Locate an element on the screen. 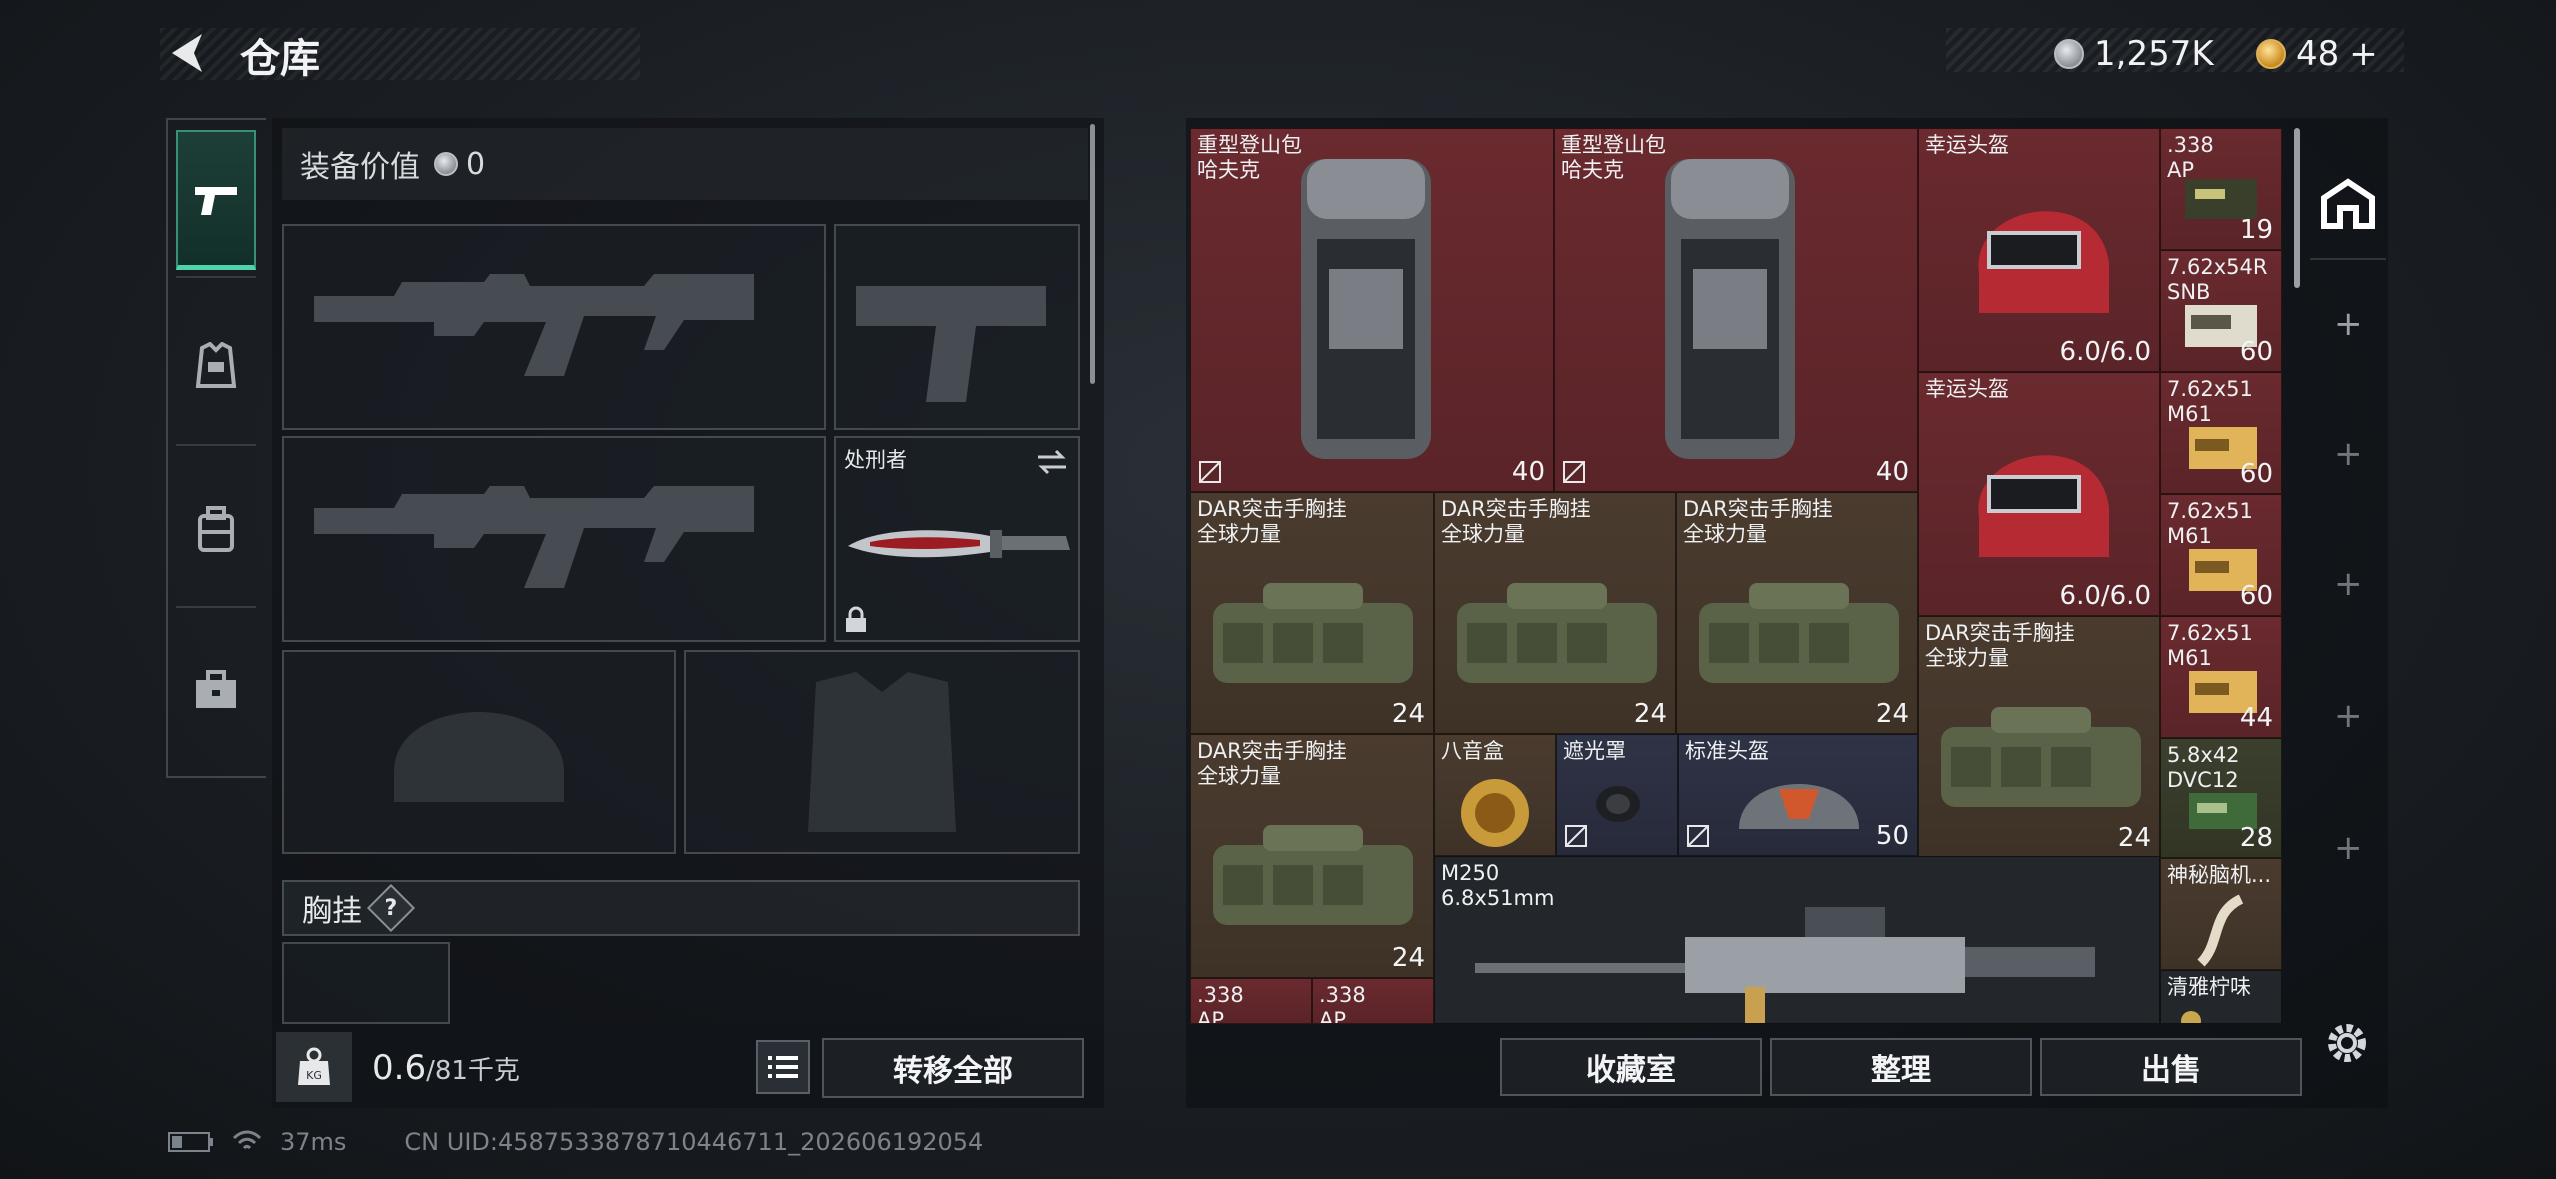 This screenshot has width=2556, height=1179. svg-text: KG is located at coordinates (314, 1075).